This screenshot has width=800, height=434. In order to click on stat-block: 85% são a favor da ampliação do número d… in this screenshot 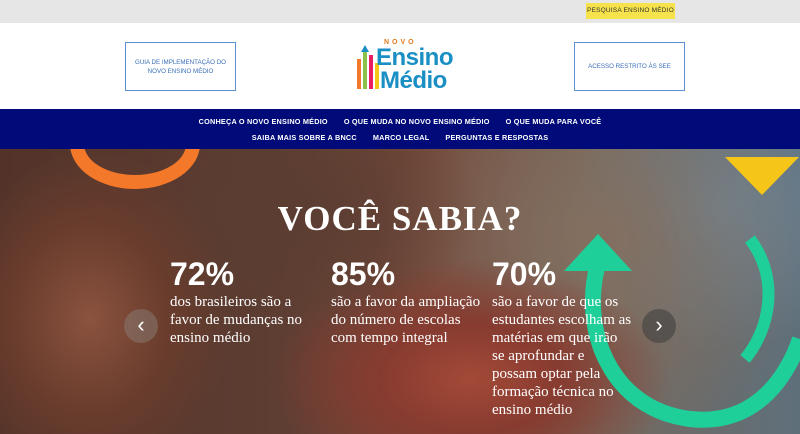, I will do `click(406, 302)`.